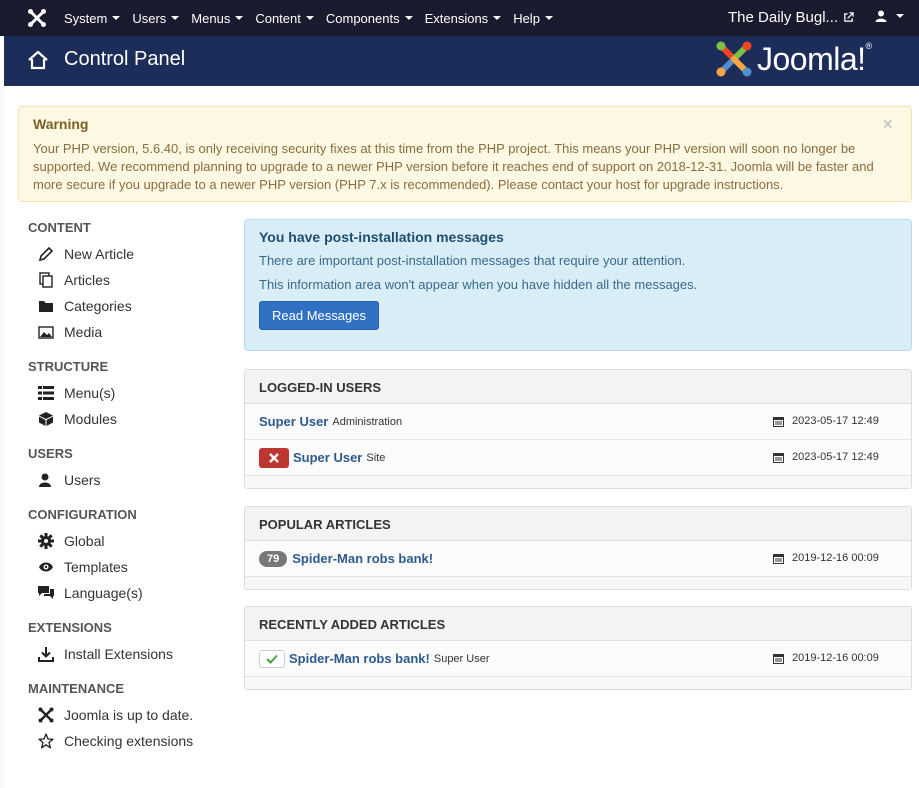 Image resolution: width=919 pixels, height=788 pixels. I want to click on menu-label: Components, so click(362, 18).